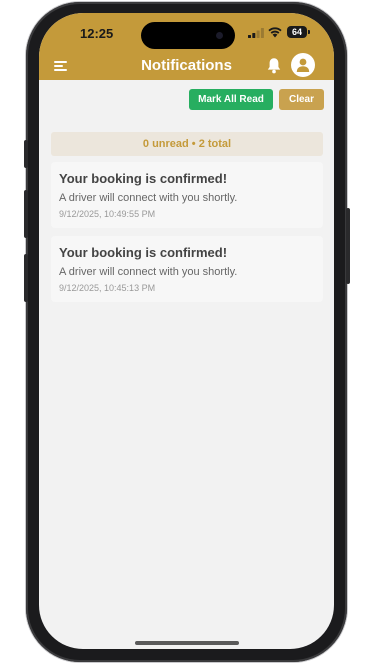 This screenshot has height=666, width=375. I want to click on app-header: Notifications, so click(186, 66).